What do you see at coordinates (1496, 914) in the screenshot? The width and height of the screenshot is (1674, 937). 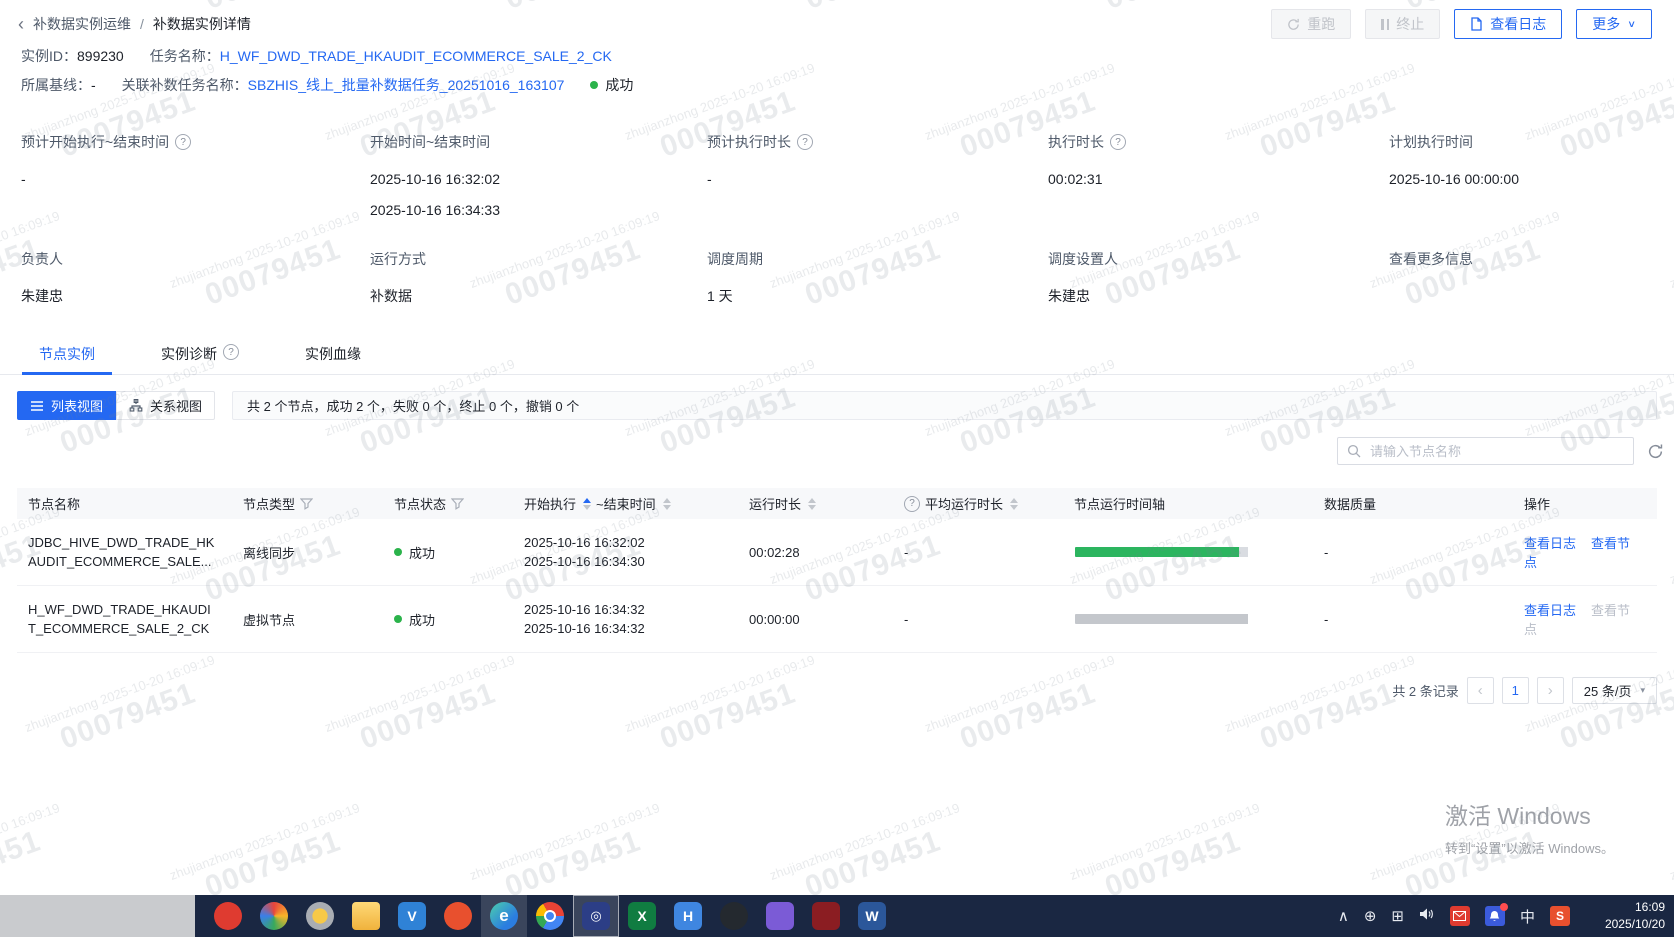 I see `notification-app-icon` at bounding box center [1496, 914].